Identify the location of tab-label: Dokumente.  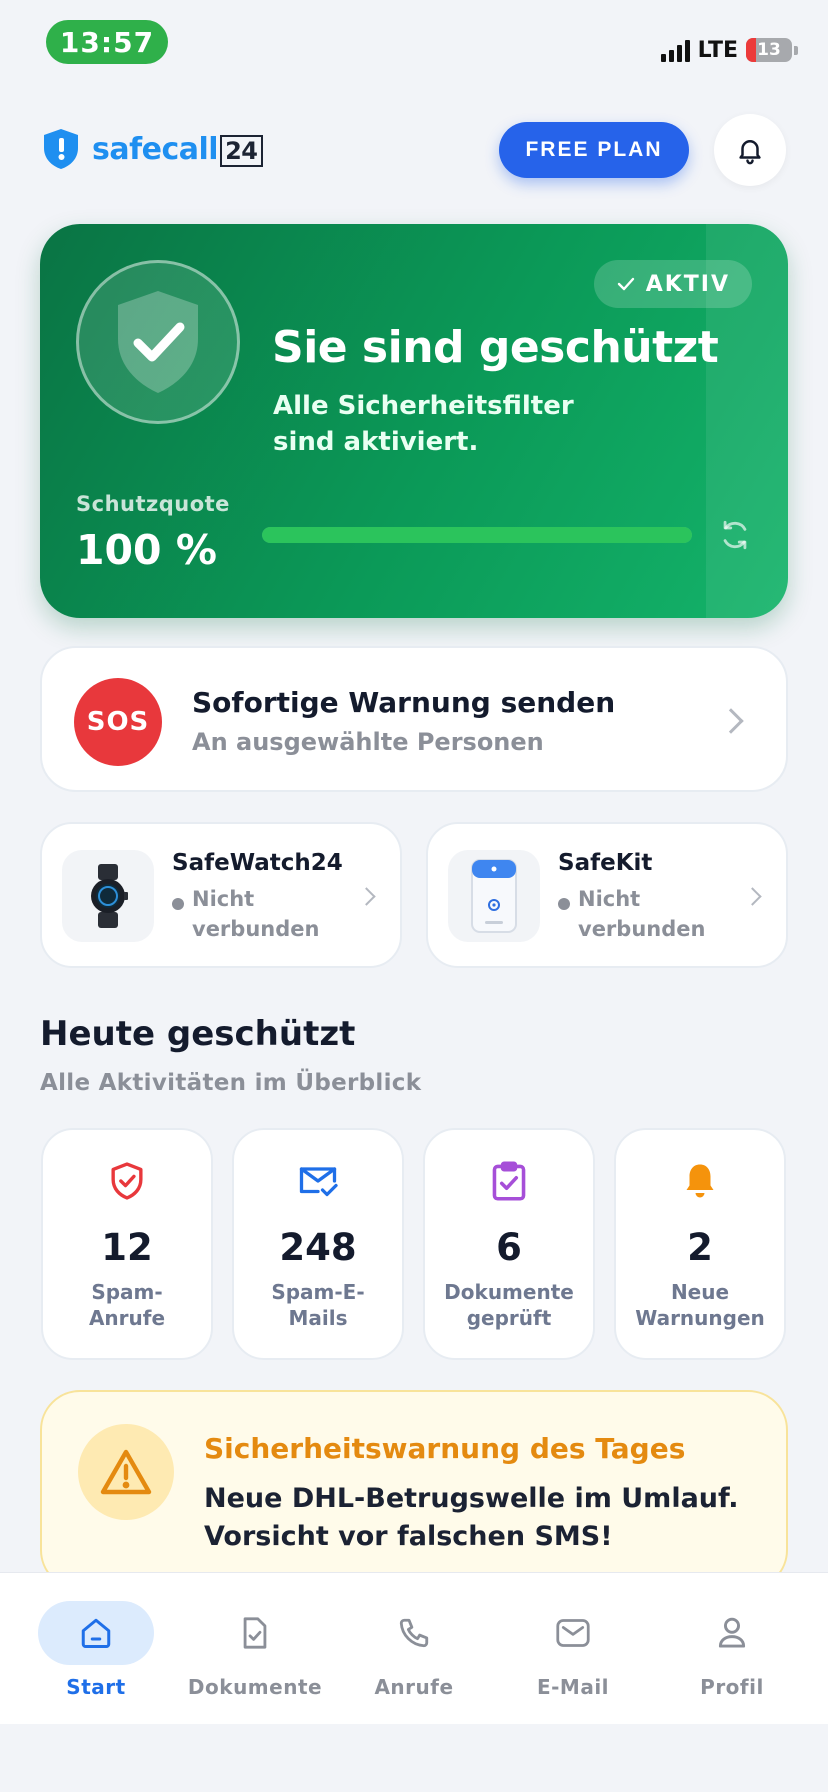
(255, 1687).